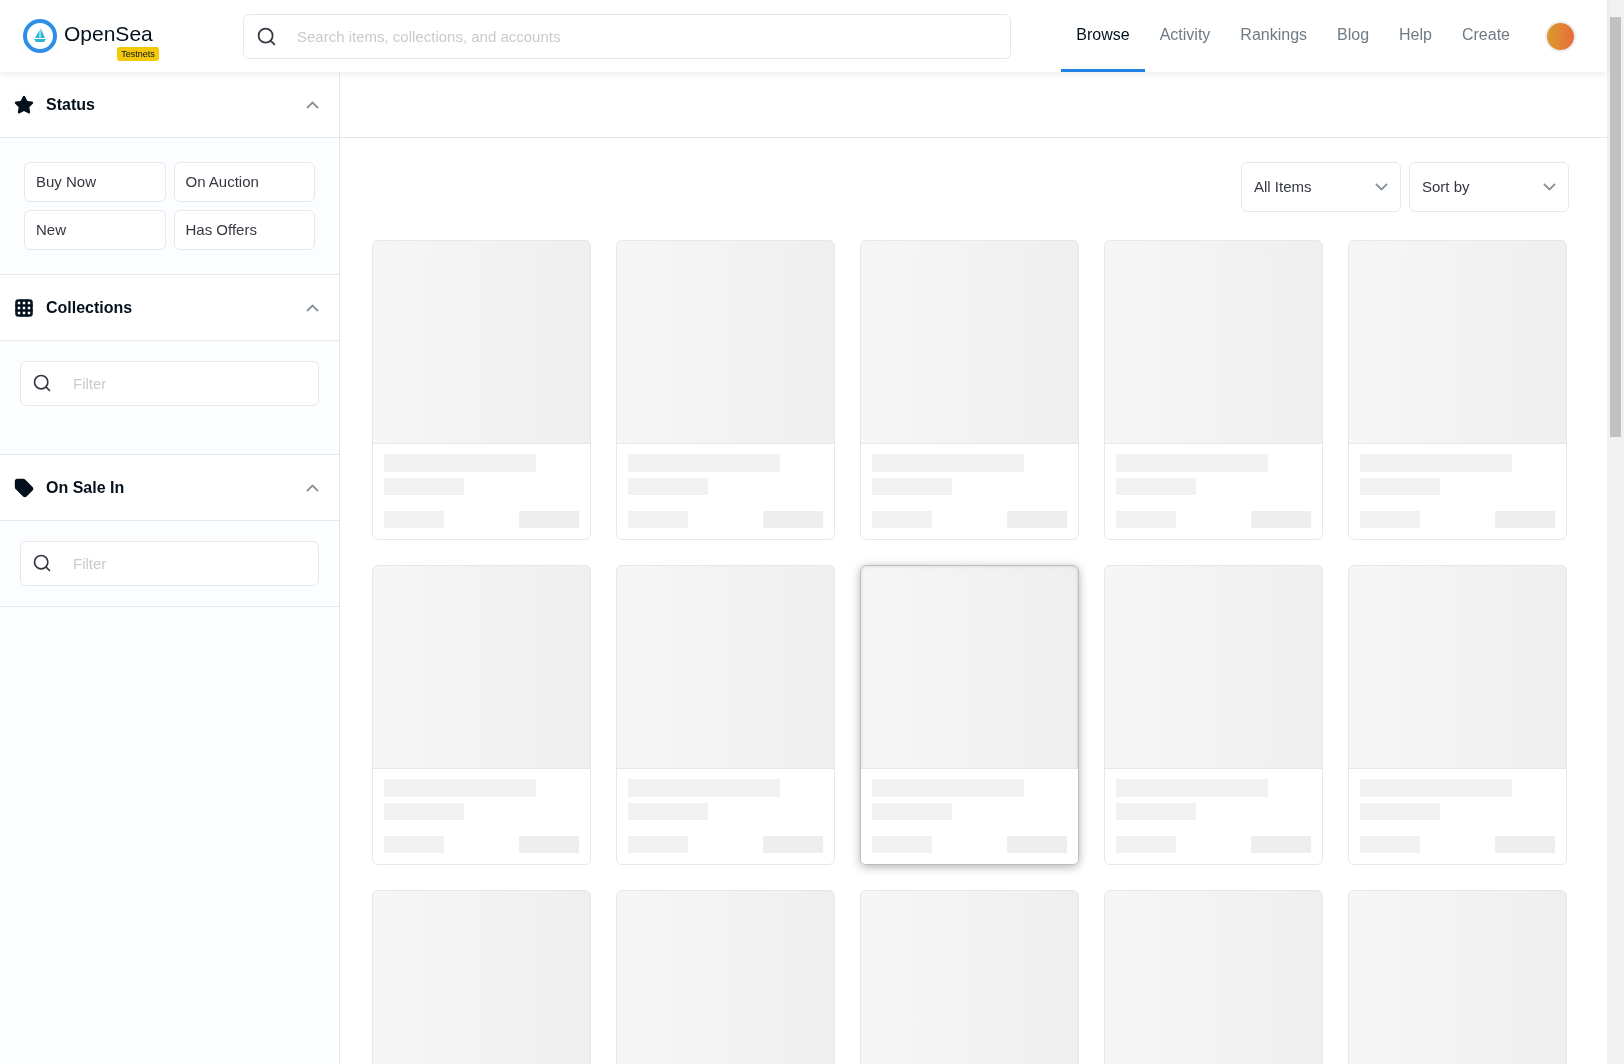 This screenshot has height=1064, width=1624. I want to click on section-header: Collections, so click(169, 308).